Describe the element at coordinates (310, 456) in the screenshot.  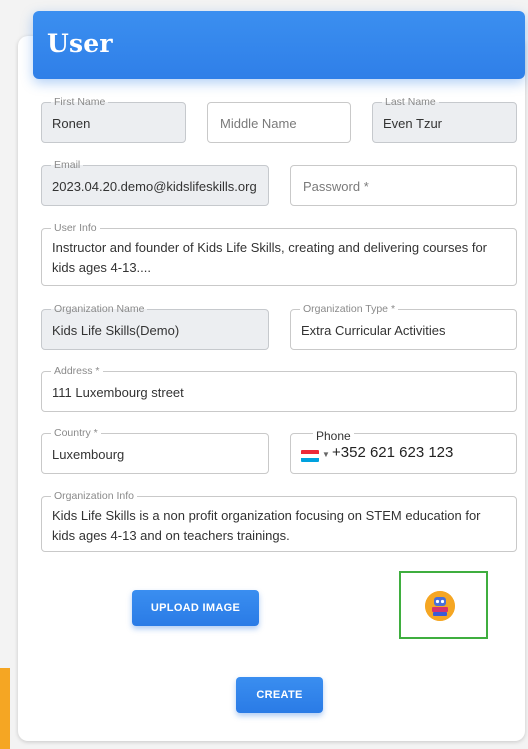
I see `luxembourg-flag-icon` at that location.